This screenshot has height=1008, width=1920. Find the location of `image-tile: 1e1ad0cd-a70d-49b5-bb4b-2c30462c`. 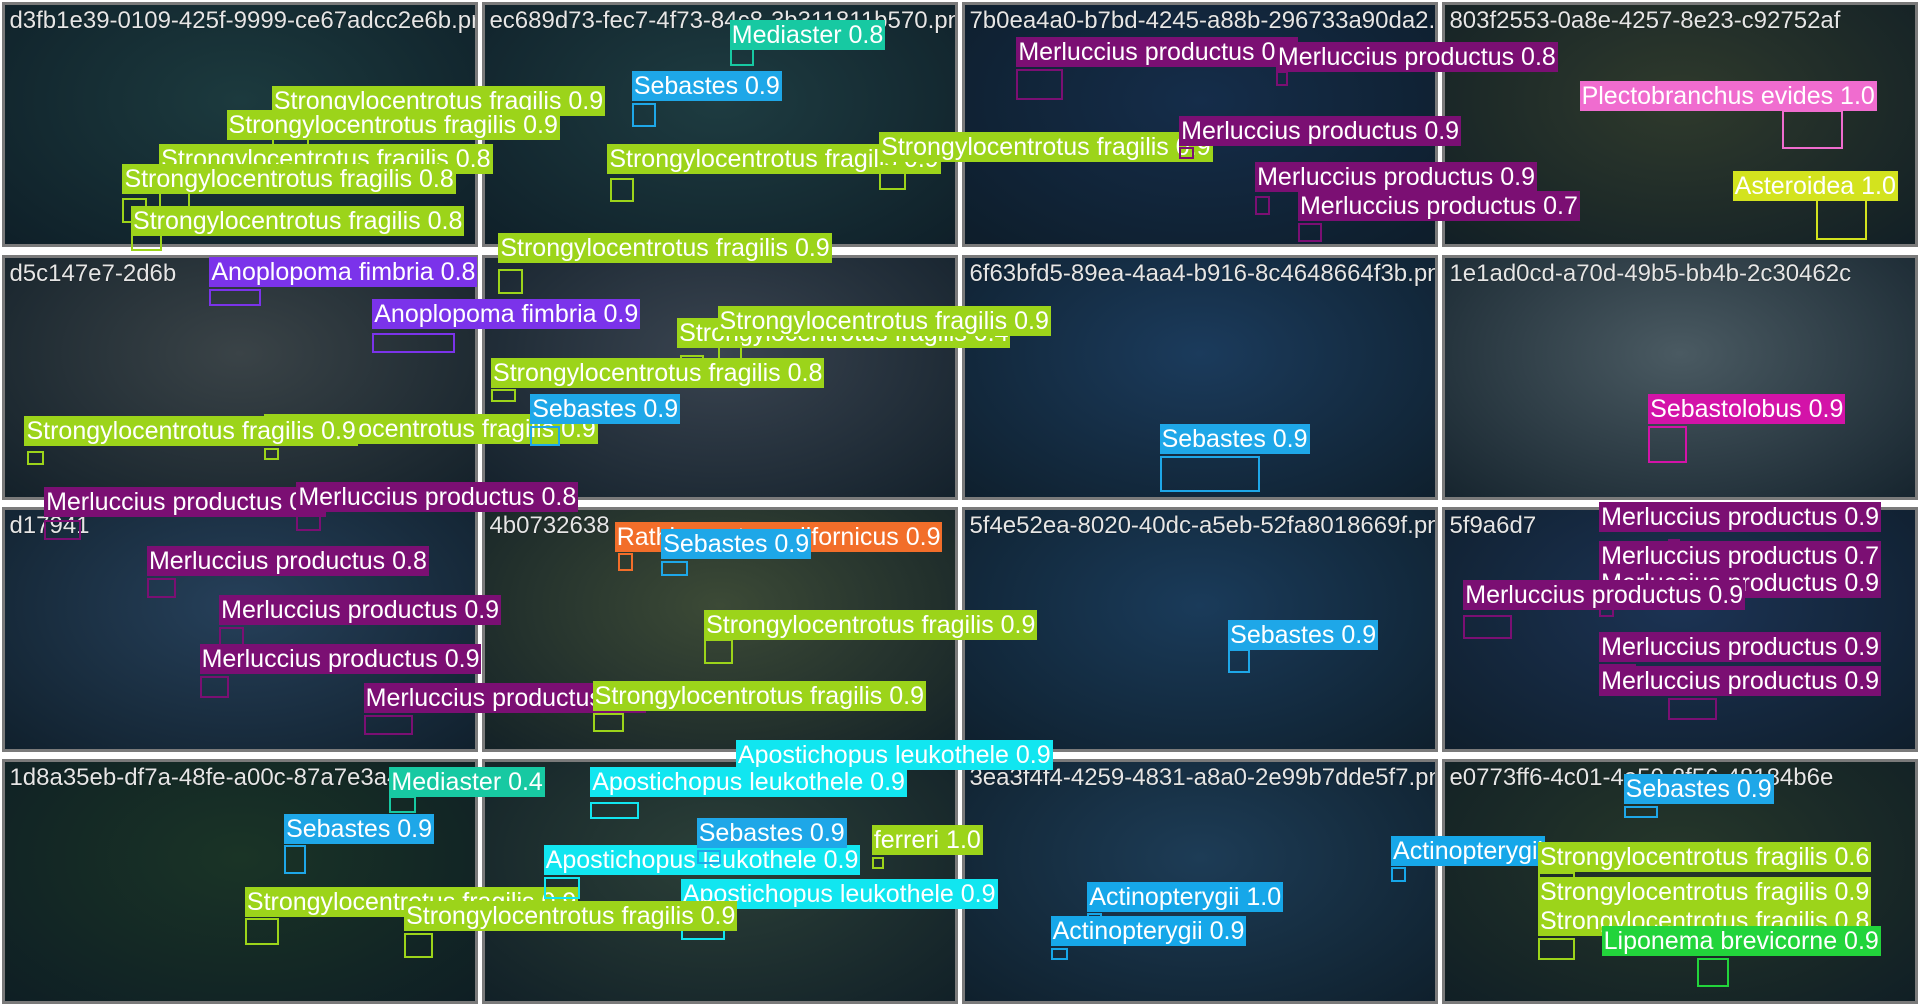

image-tile: 1e1ad0cd-a70d-49b5-bb4b-2c30462c is located at coordinates (1680, 377).